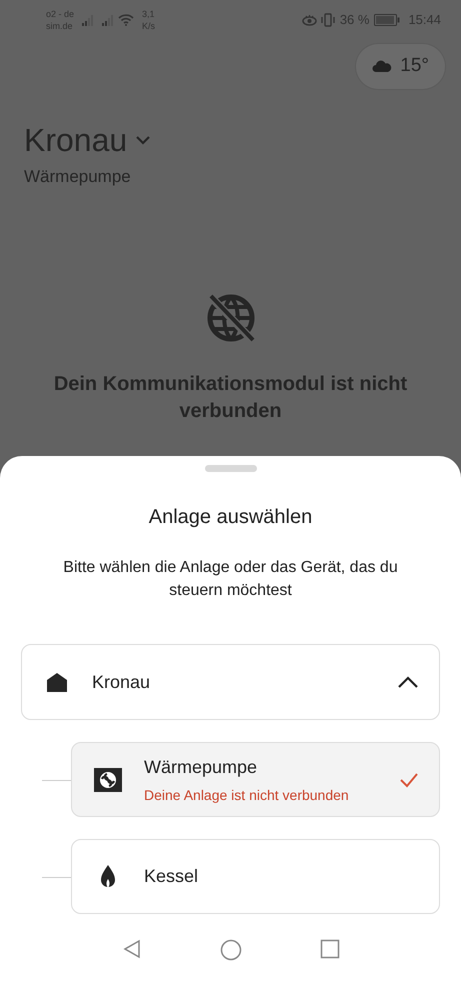 Image resolution: width=461 pixels, height=999 pixels. I want to click on back-icon, so click(132, 949).